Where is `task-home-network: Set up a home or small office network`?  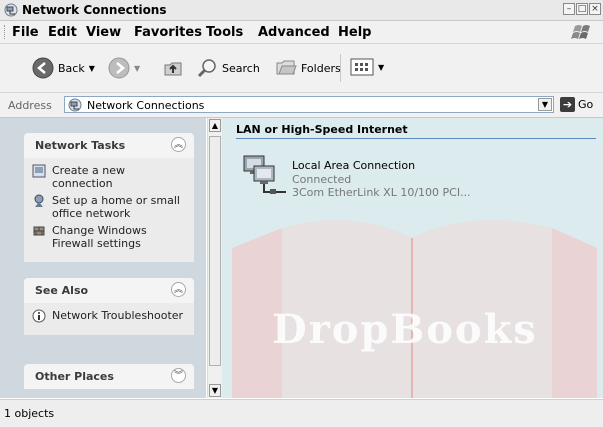
task-home-network: Set up a home or small office network is located at coordinates (109, 207).